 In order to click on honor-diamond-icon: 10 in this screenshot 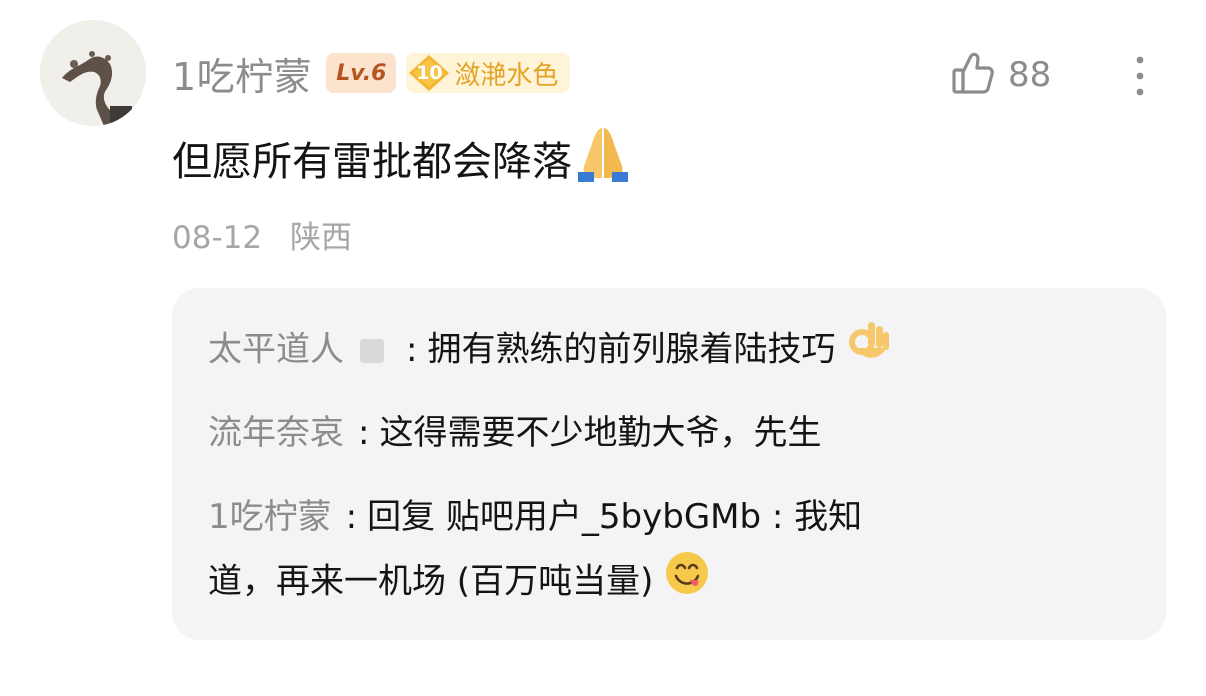, I will do `click(429, 73)`.